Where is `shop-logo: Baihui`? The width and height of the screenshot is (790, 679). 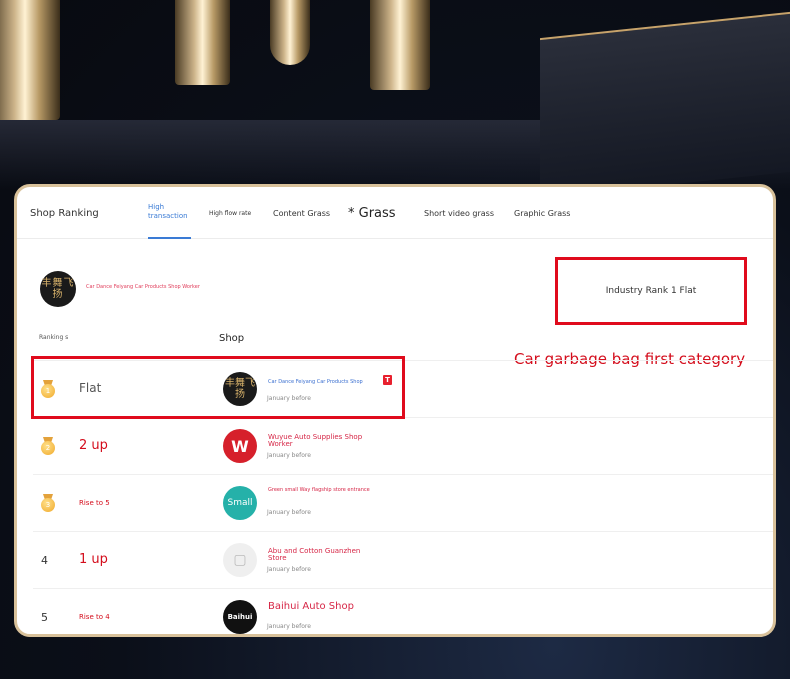 shop-logo: Baihui is located at coordinates (240, 617).